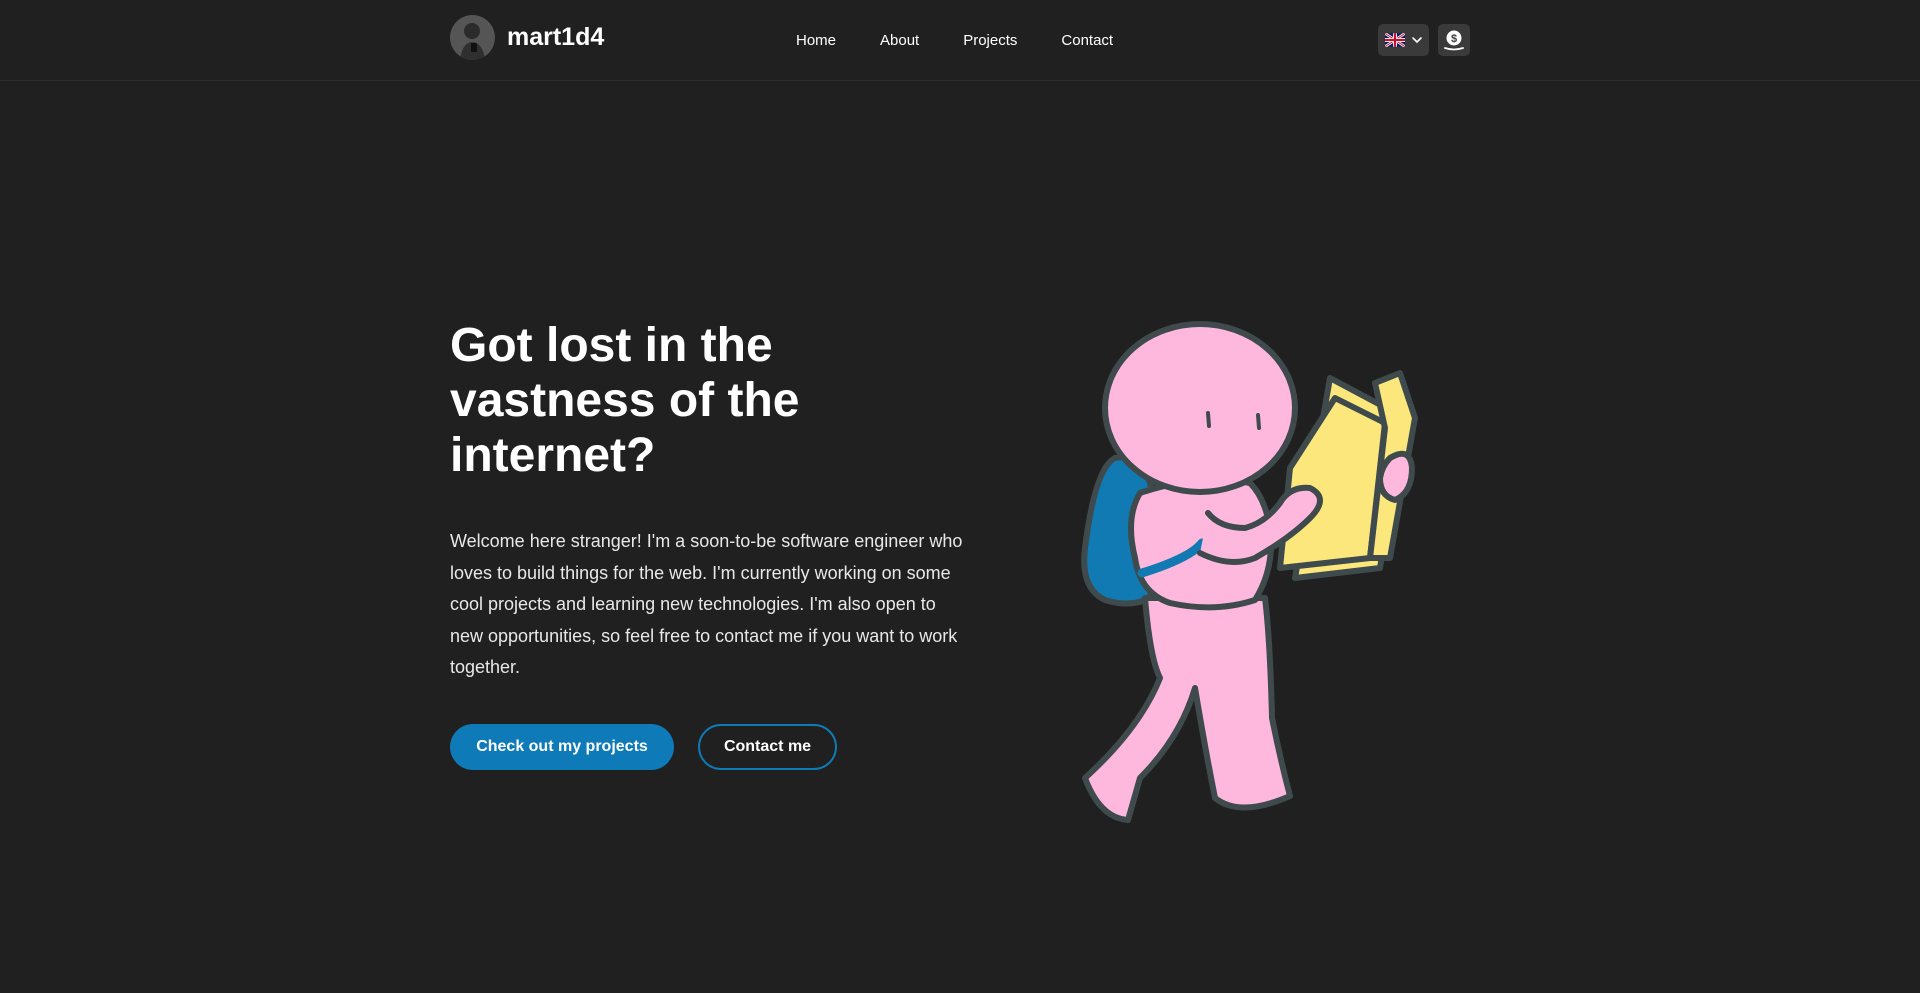 The height and width of the screenshot is (993, 1920). I want to click on nav-link-contact: Contact, so click(1087, 40).